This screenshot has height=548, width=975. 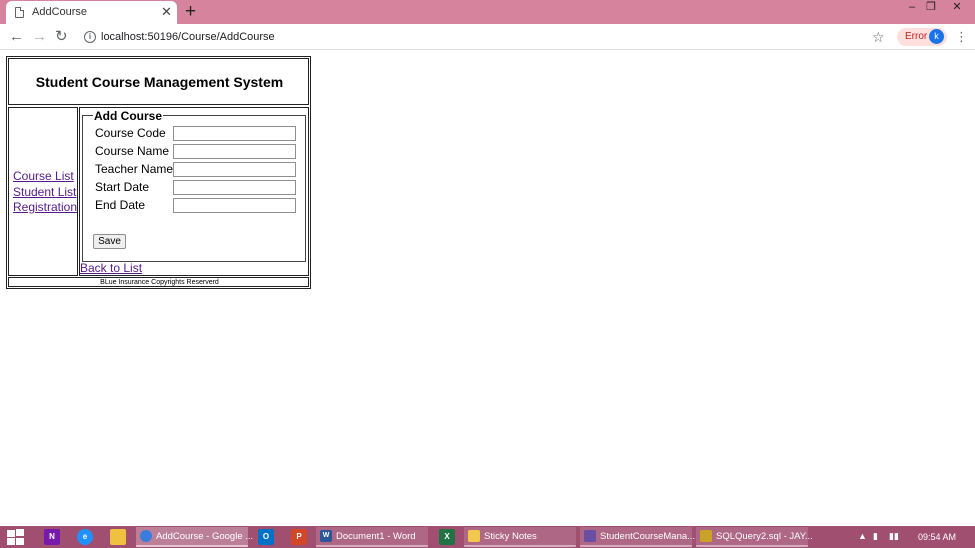 I want to click on form-row-start-date: Start Date, so click(x=197, y=187).